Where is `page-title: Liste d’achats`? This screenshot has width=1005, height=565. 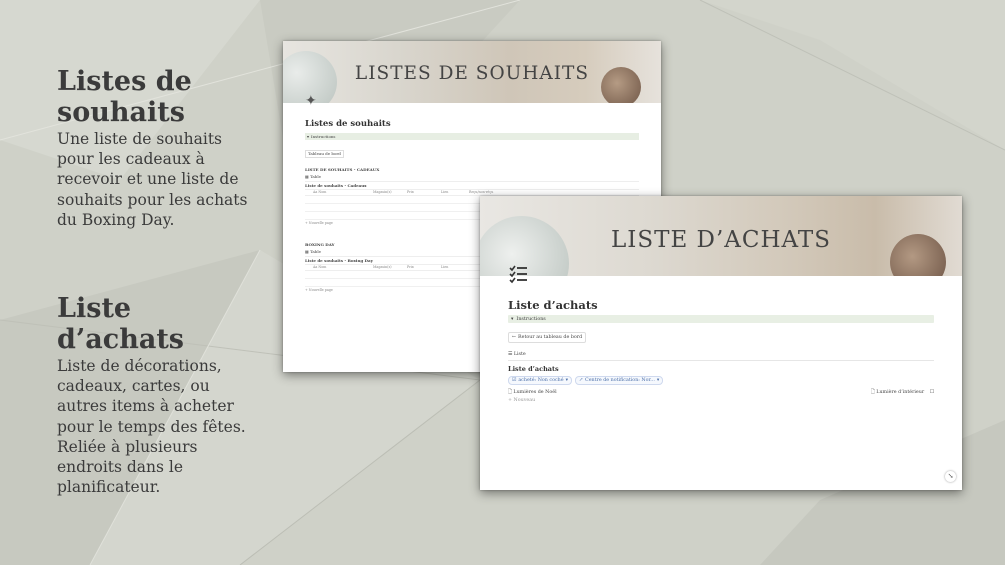
page-title: Liste d’achats is located at coordinates (553, 305).